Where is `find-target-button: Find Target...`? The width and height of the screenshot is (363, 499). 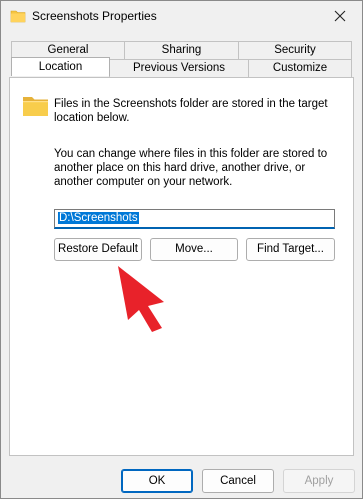
find-target-button: Find Target... is located at coordinates (290, 249).